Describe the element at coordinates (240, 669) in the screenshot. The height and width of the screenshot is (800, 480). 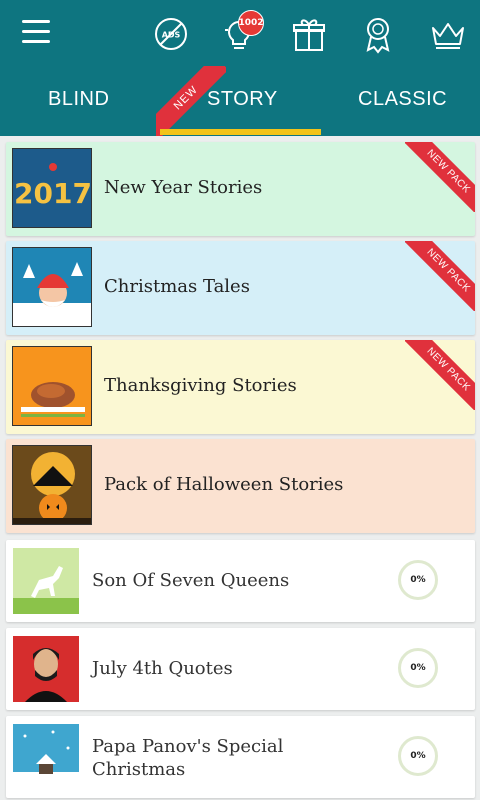
I see `story-item-july-4th-quotes: July 4th Quotes 0%` at that location.